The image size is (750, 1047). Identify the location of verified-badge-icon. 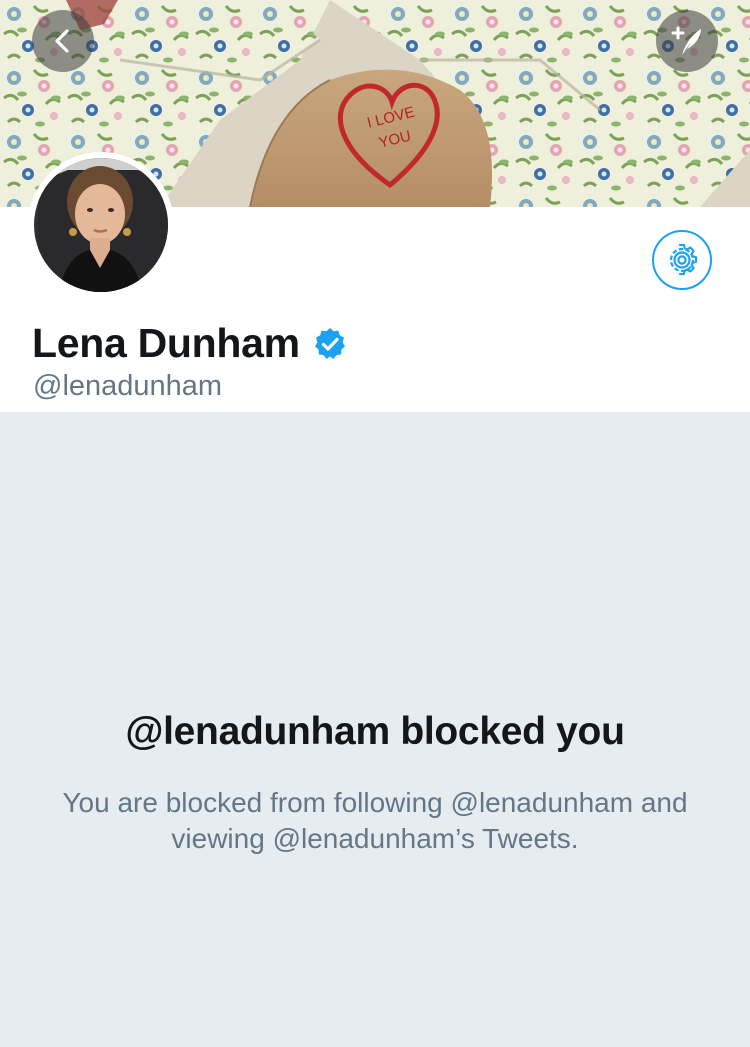
(329, 343).